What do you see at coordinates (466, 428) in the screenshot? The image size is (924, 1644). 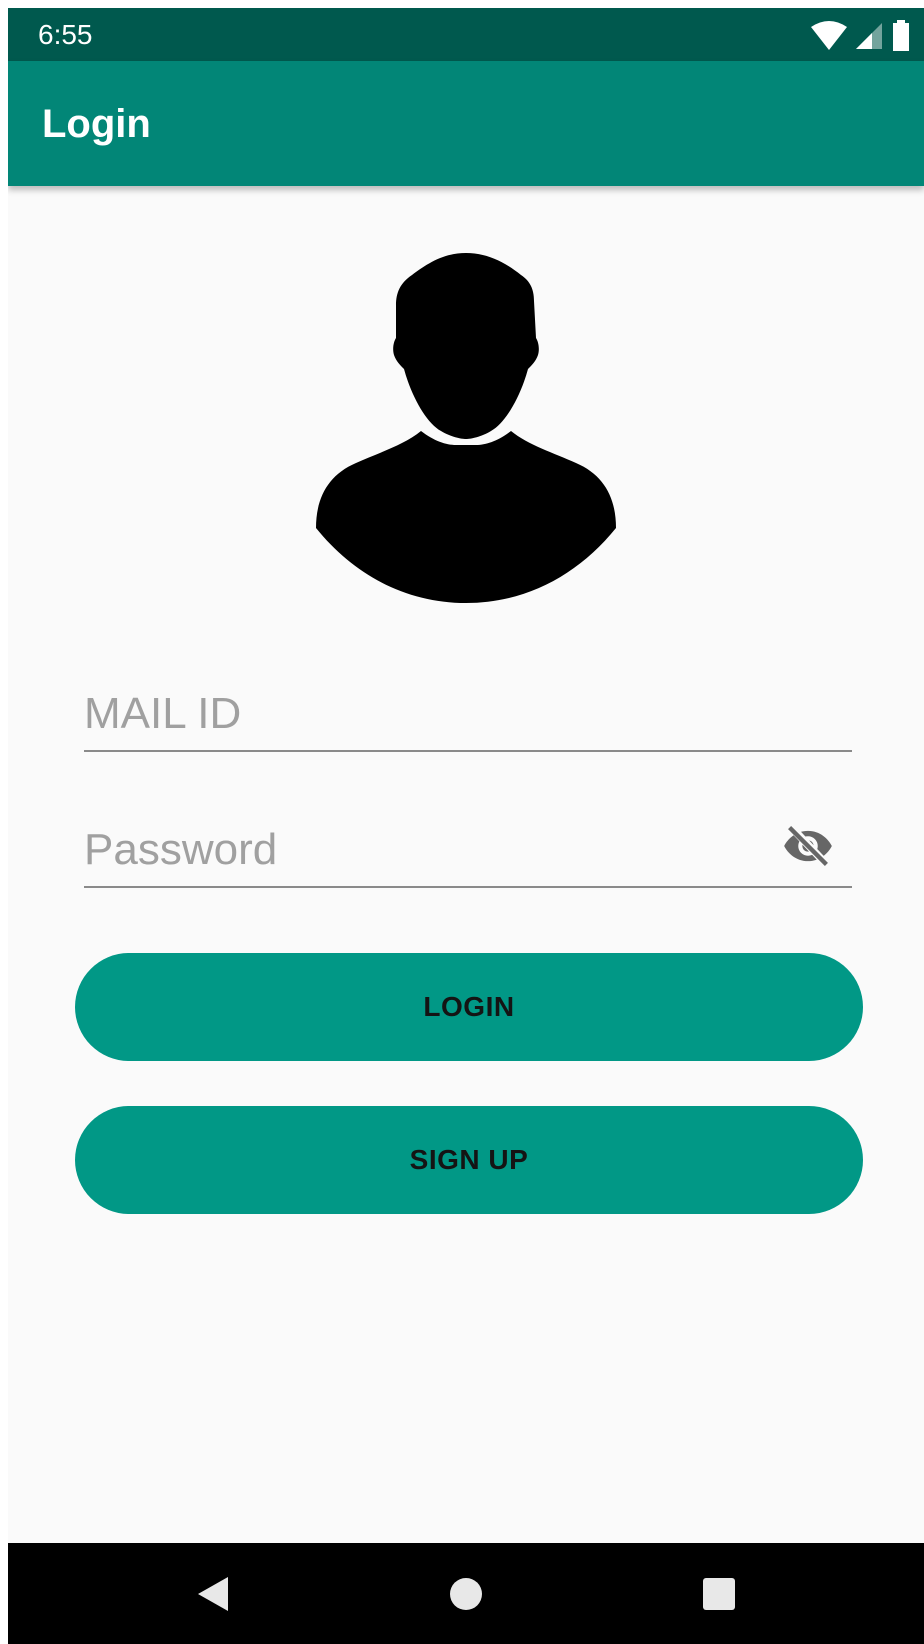 I see `person-silhouette-icon` at bounding box center [466, 428].